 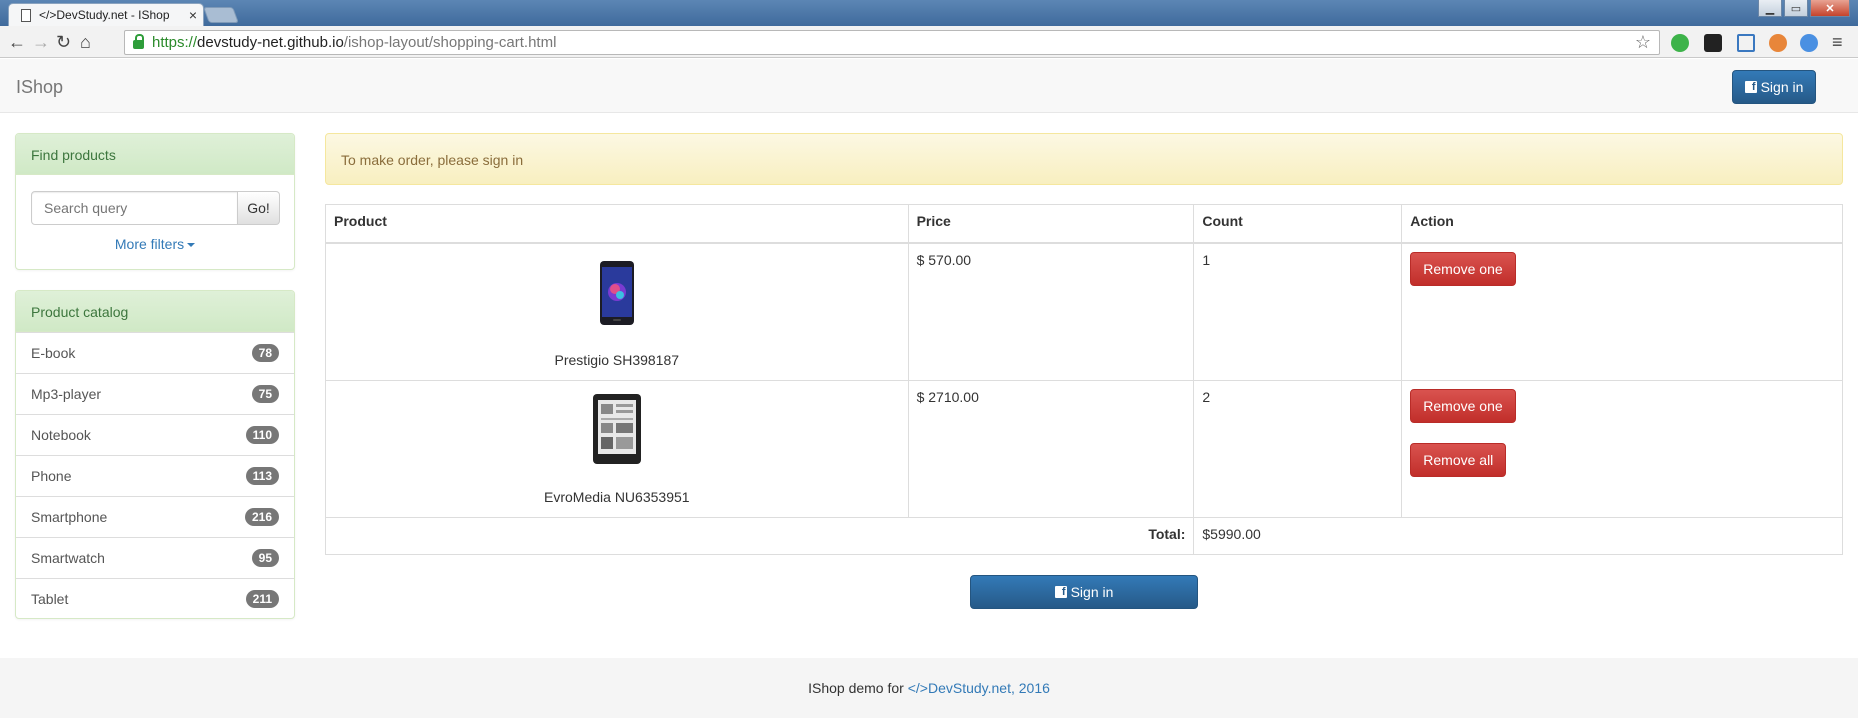 I want to click on forward-arrow-icon: →, so click(x=41, y=42).